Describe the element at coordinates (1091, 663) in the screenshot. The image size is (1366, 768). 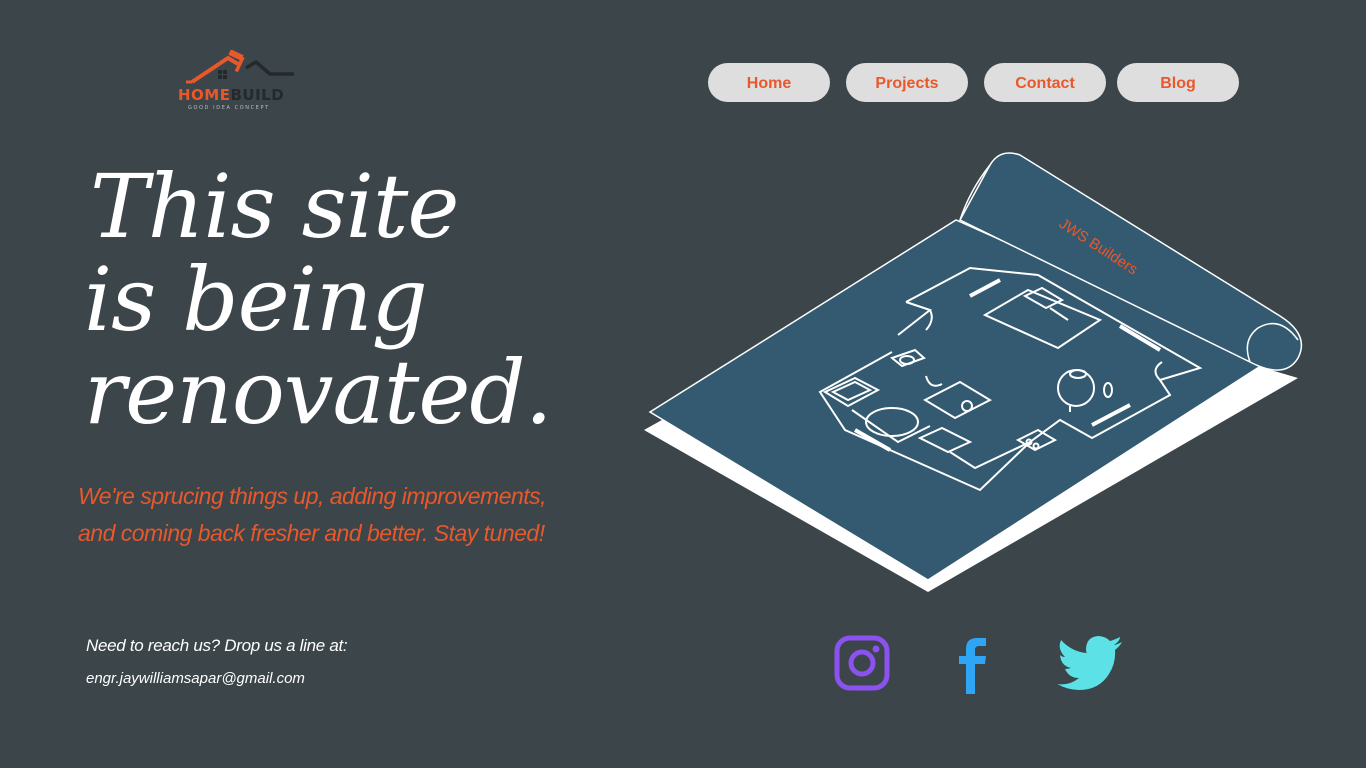
I see `twitter-icon` at that location.